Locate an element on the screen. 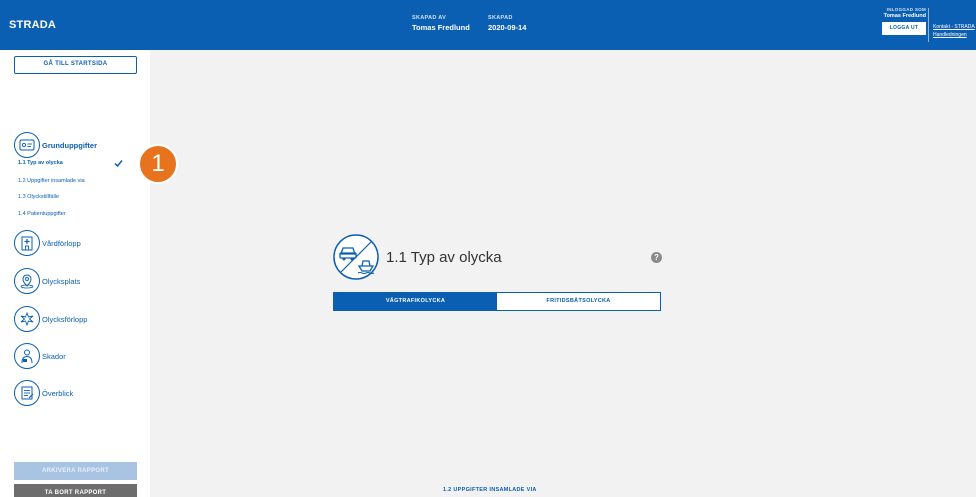 Image resolution: width=976 pixels, height=497 pixels. accident-type-tabs: VÄGTRAFIKOLYCKA FRITIDSBÅTSOLYCKA is located at coordinates (497, 301).